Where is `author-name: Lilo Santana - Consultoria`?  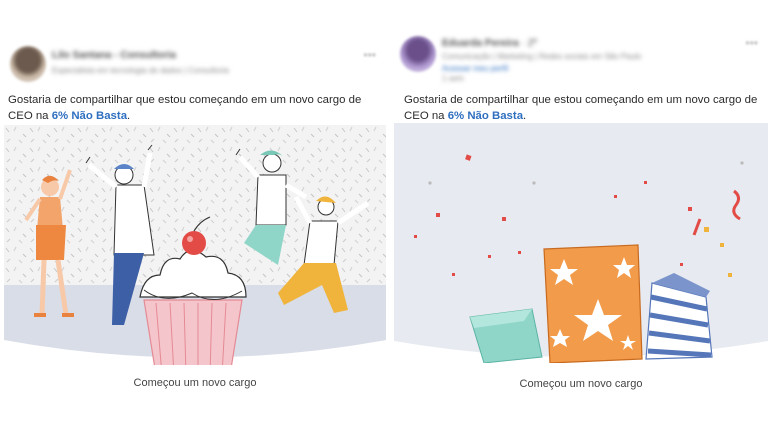 author-name: Lilo Santana - Consultoria is located at coordinates (114, 55).